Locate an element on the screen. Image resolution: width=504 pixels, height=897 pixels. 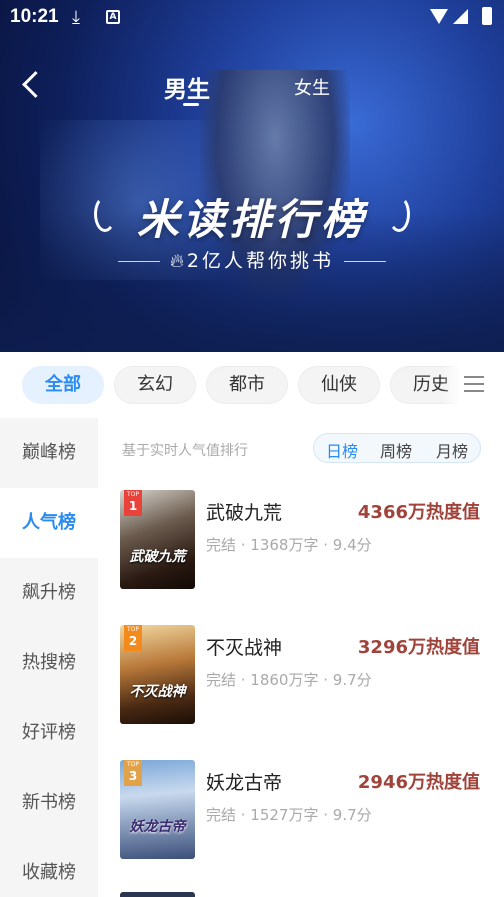
notification-a-icon: A is located at coordinates (113, 17).